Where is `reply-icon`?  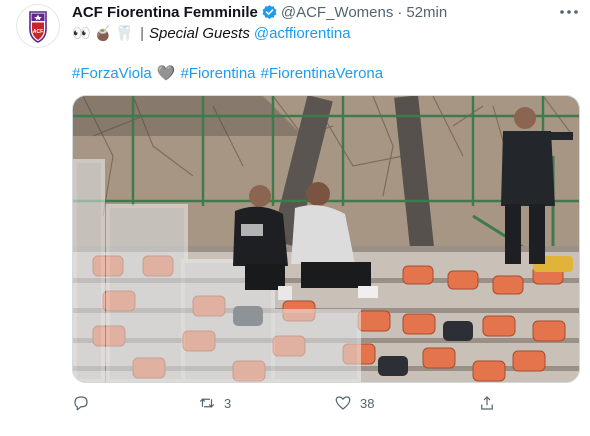
reply-icon is located at coordinates (81, 403).